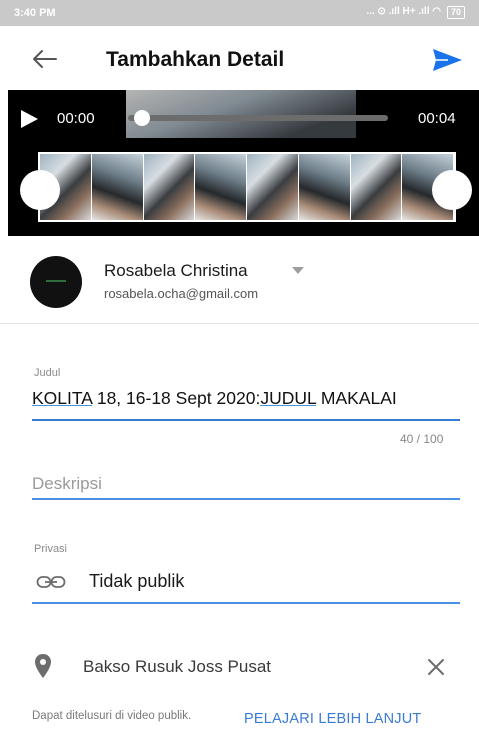 The width and height of the screenshot is (479, 747). What do you see at coordinates (455, 12) in the screenshot?
I see `battery-icon: 70` at bounding box center [455, 12].